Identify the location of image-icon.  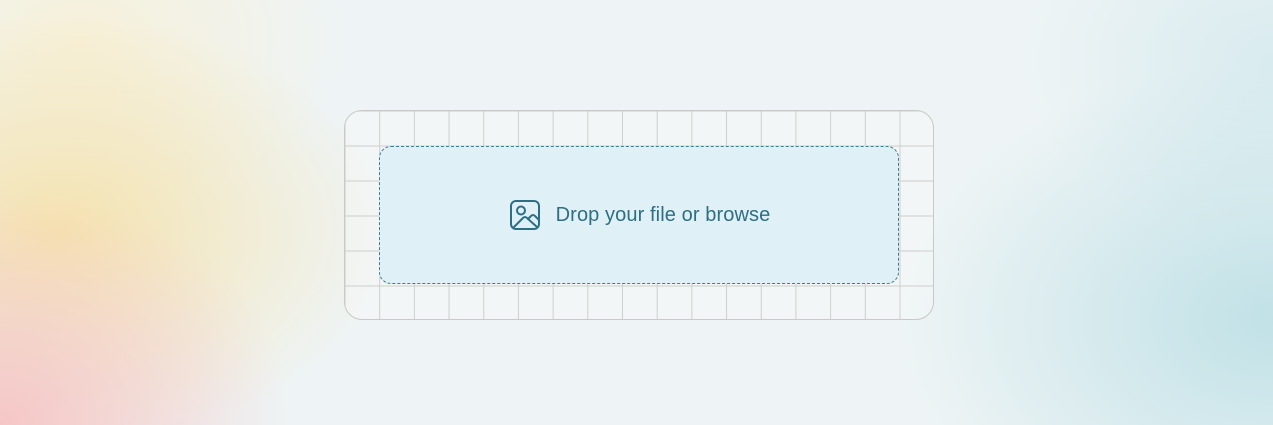
(525, 215).